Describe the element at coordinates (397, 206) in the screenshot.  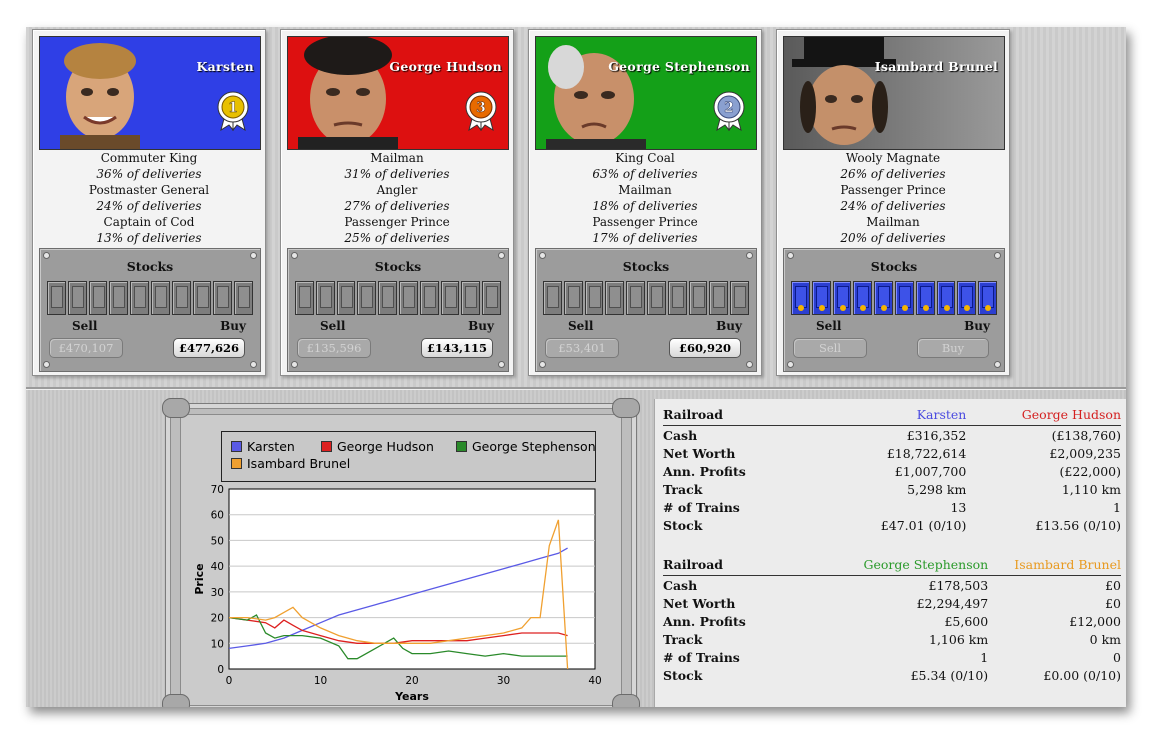
I see `achievement-pct: 27% of deliveries` at that location.